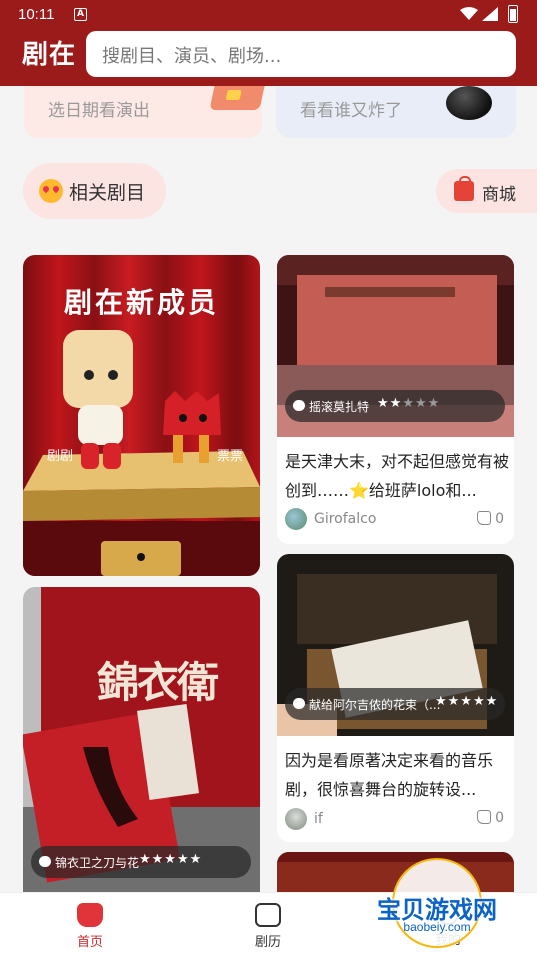 The width and height of the screenshot is (537, 956). Describe the element at coordinates (469, 13) in the screenshot. I see `wifi-icon` at that location.